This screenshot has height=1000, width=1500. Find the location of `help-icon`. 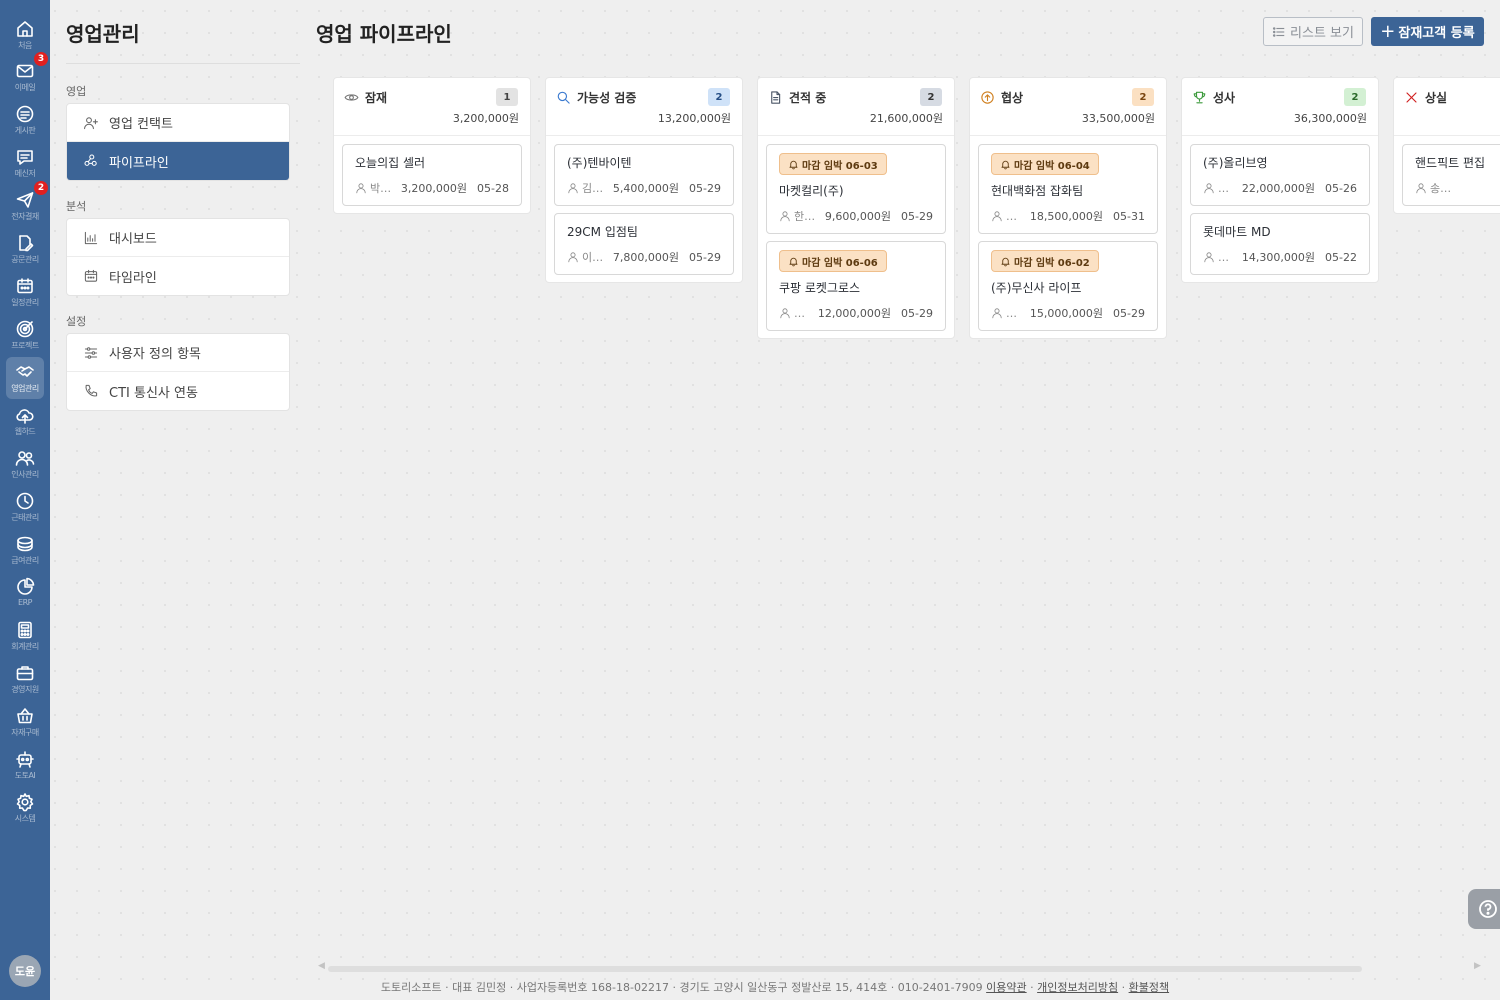

help-icon is located at coordinates (1488, 909).